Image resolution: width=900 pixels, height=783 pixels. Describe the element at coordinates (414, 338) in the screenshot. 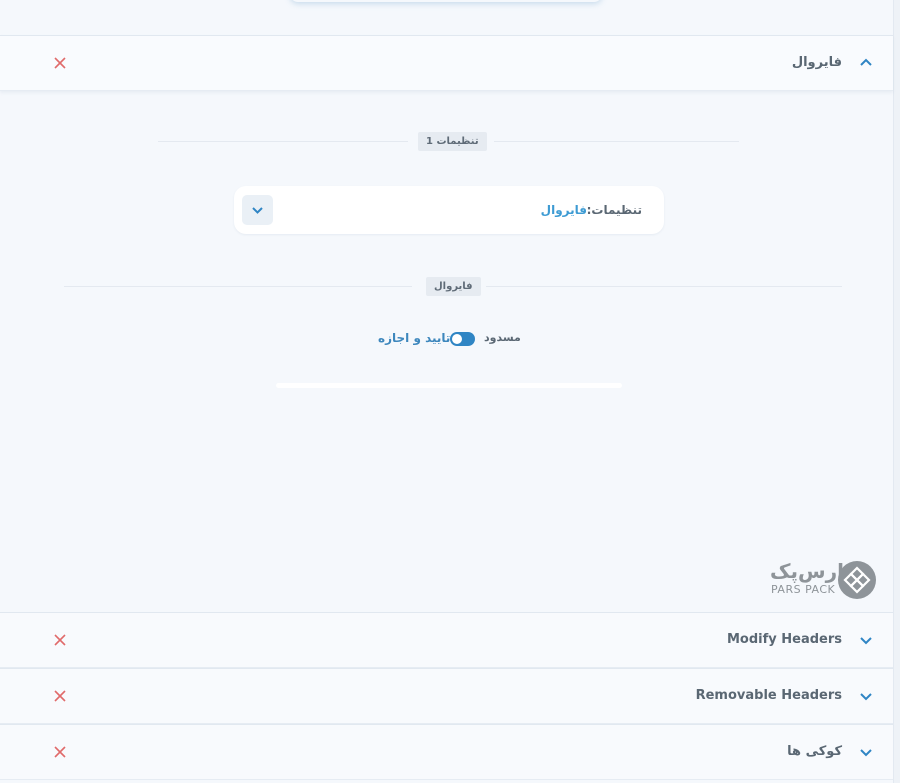

I see `toggle-on-label: تایید و اجازه` at that location.